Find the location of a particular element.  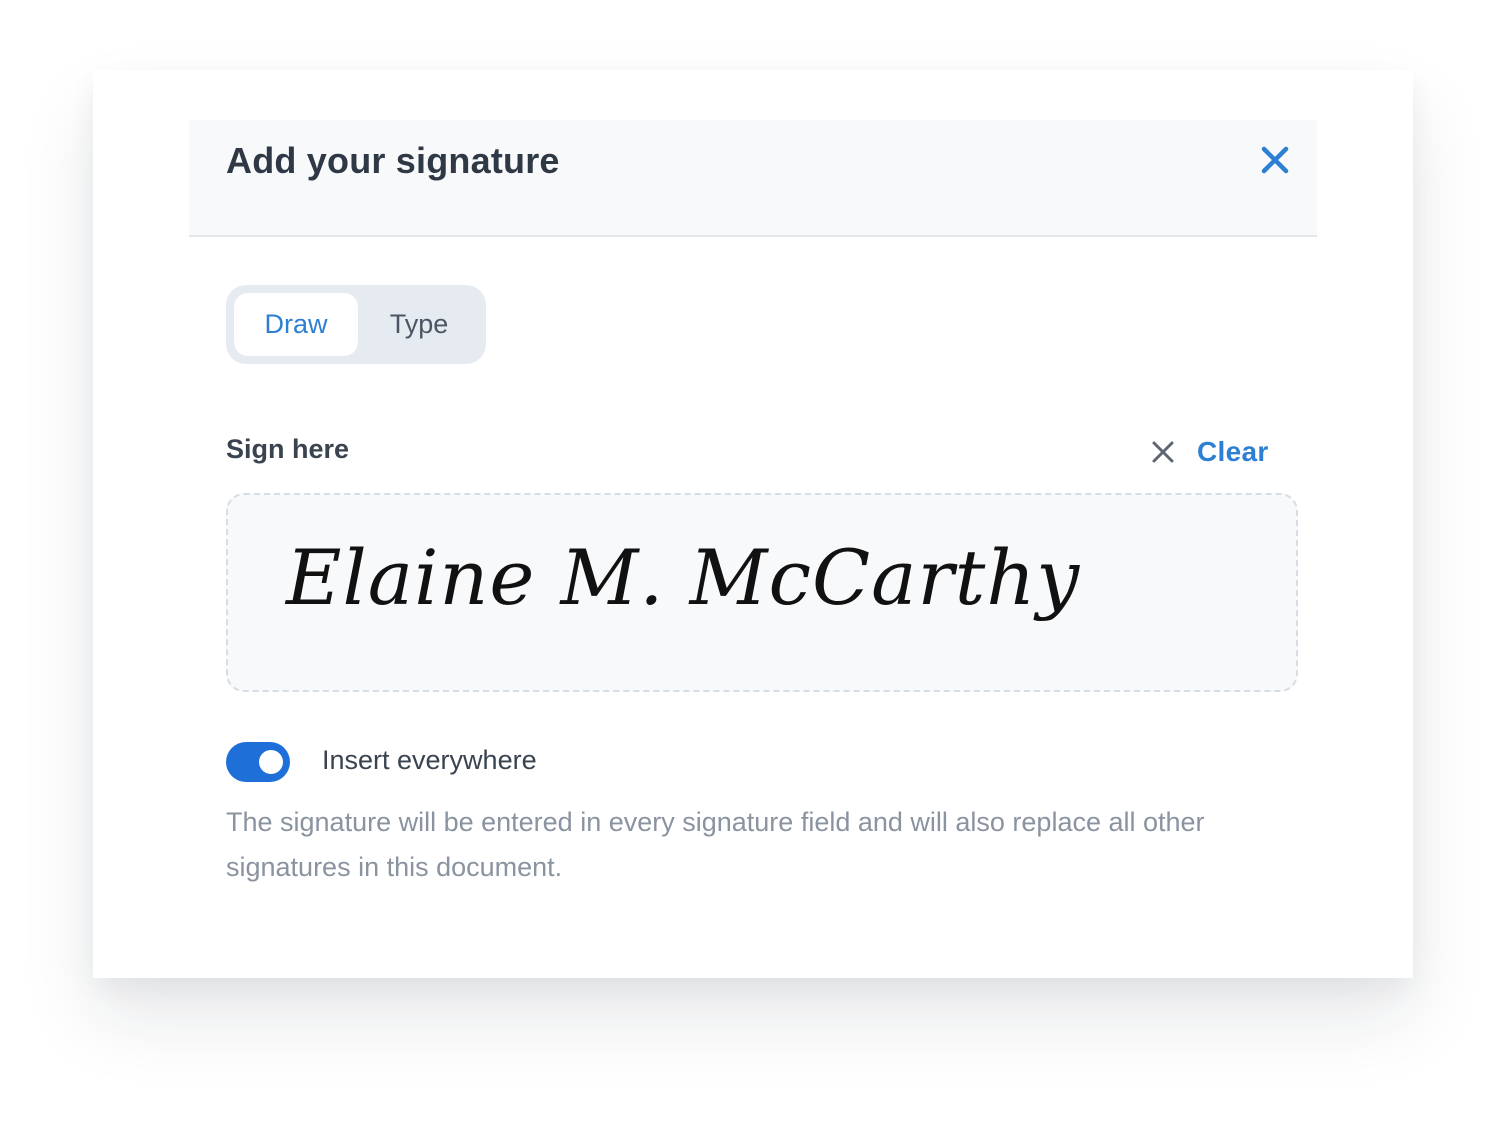

insert-everywhere-toggle is located at coordinates (258, 762).